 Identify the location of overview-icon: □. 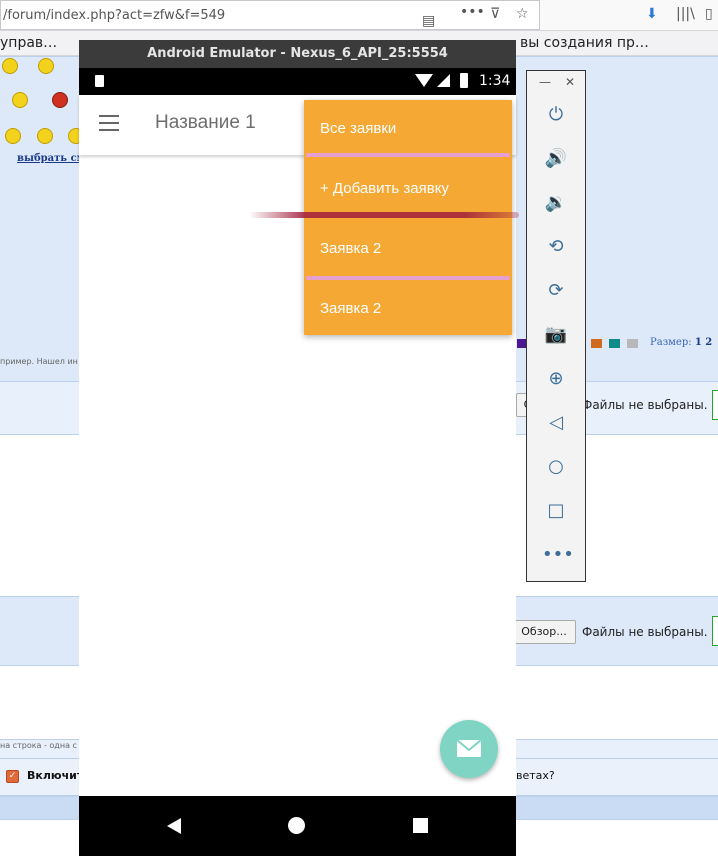
(556, 511).